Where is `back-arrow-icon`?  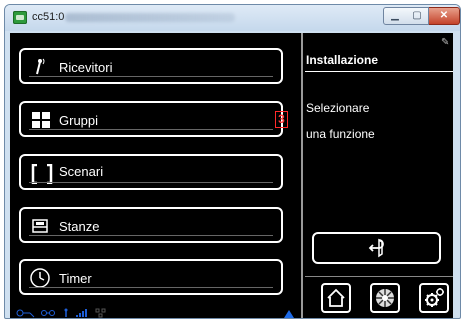 back-arrow-icon is located at coordinates (376, 248).